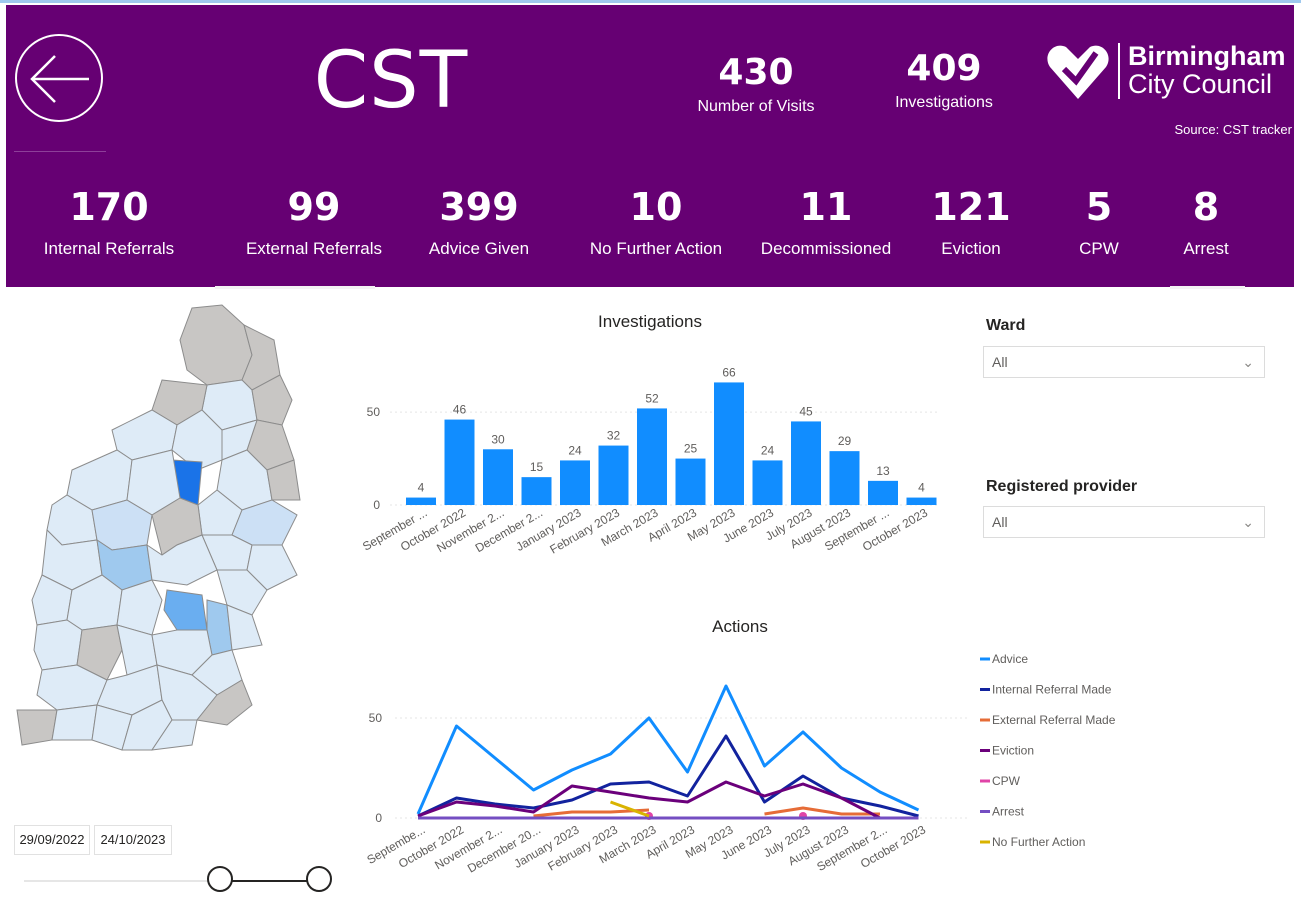  What do you see at coordinates (52, 840) in the screenshot?
I see `start-date-input: 29/09/2022` at bounding box center [52, 840].